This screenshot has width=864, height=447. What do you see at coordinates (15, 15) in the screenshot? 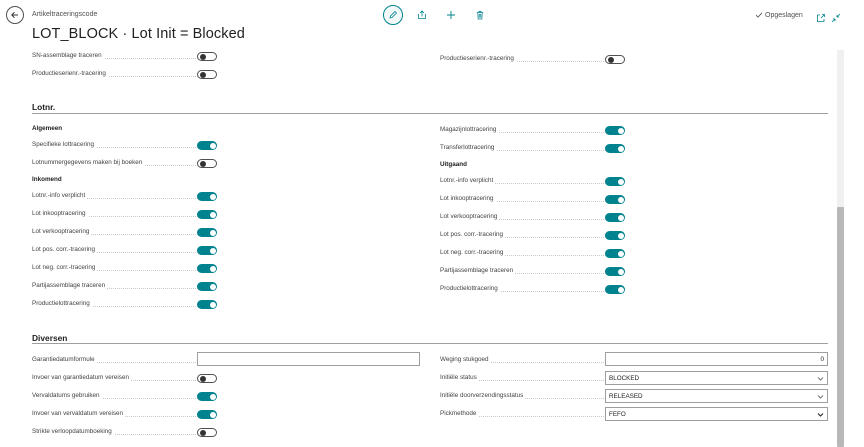
I see `back-button` at bounding box center [15, 15].